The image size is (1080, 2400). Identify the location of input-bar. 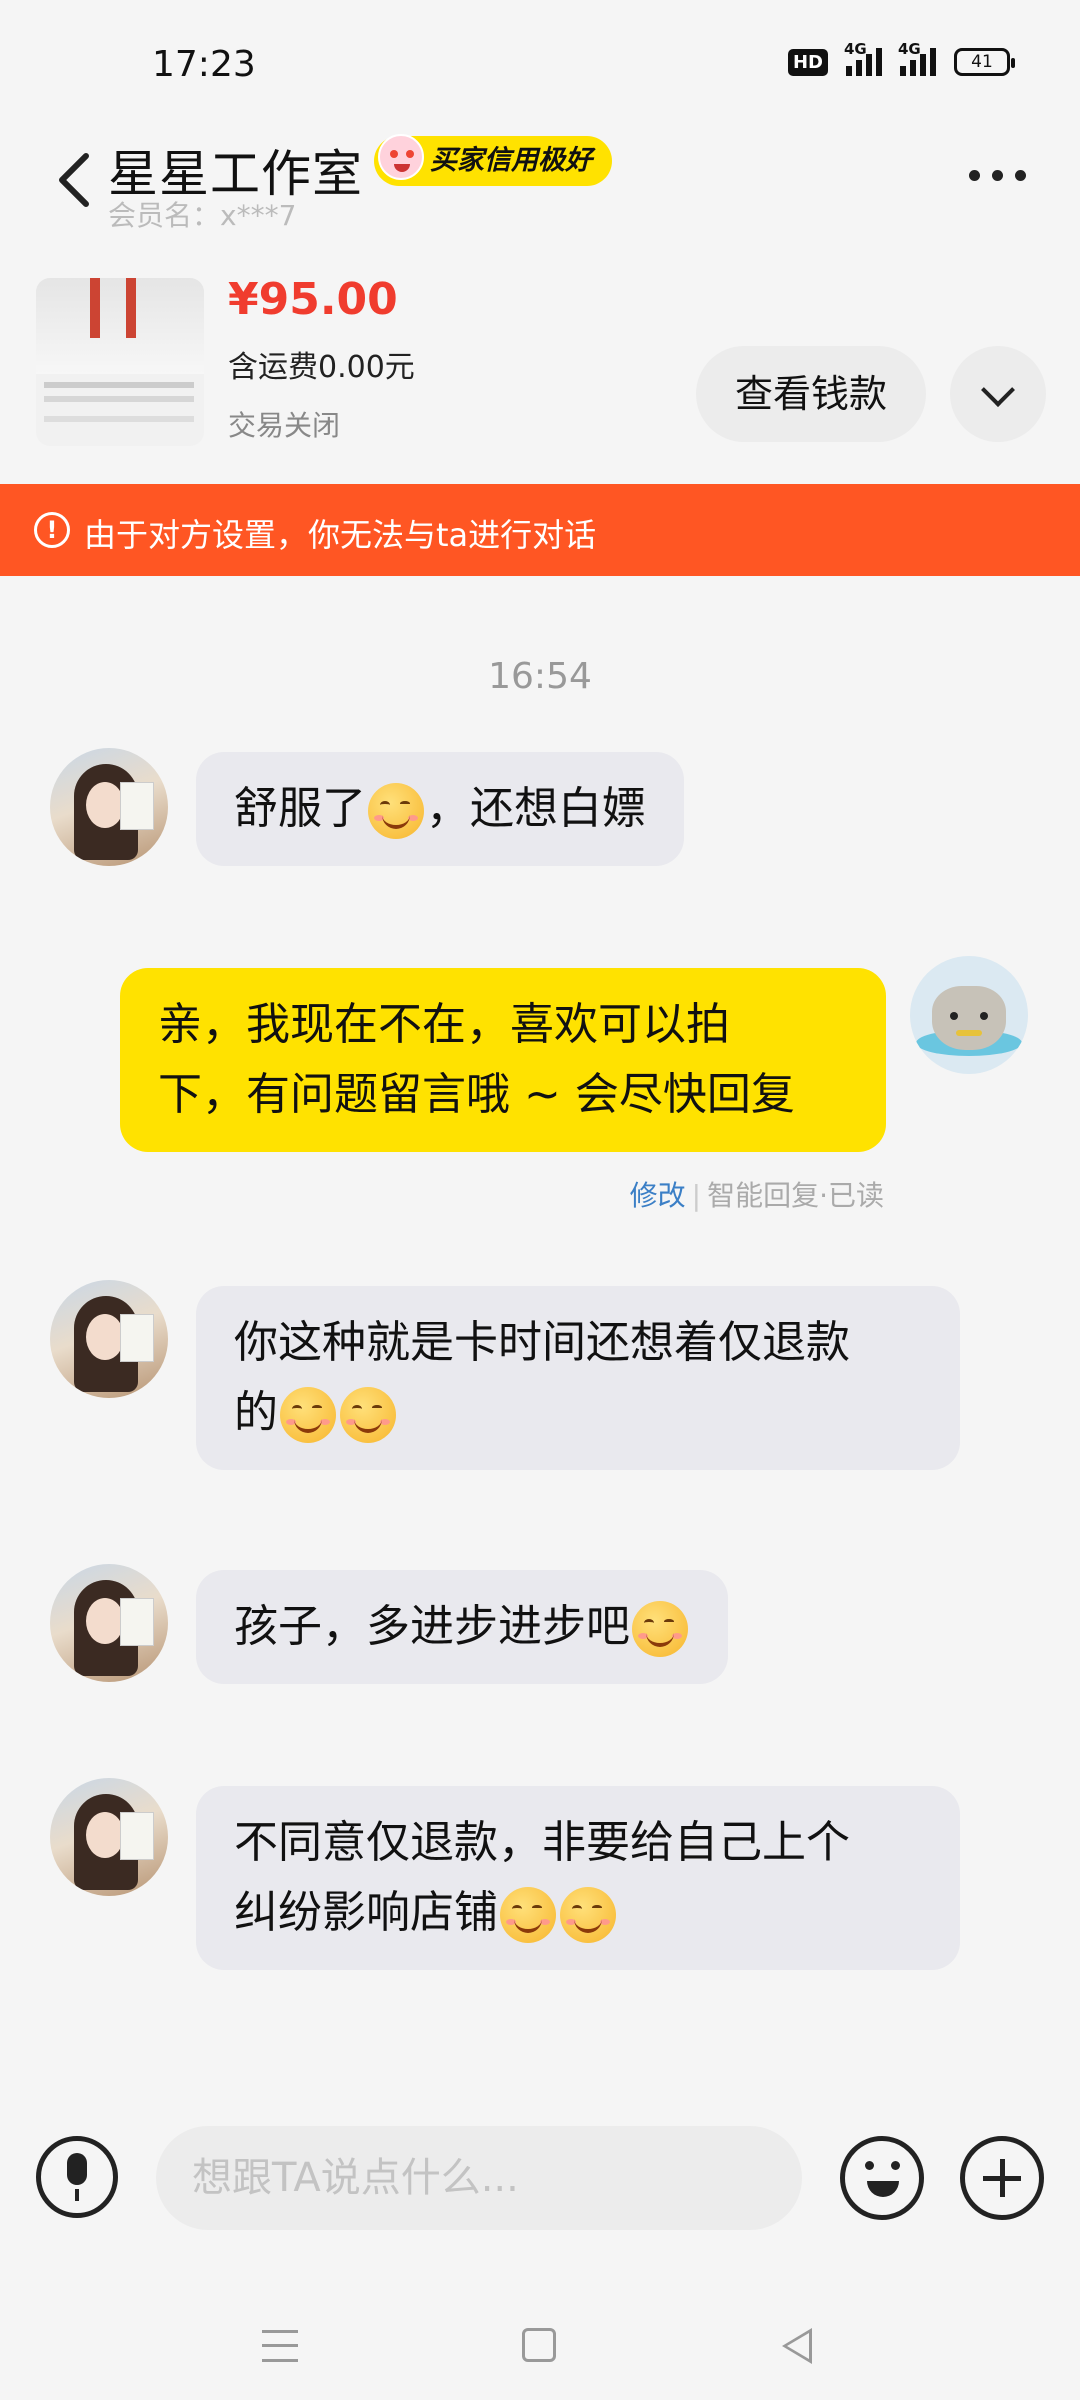
(540, 2170).